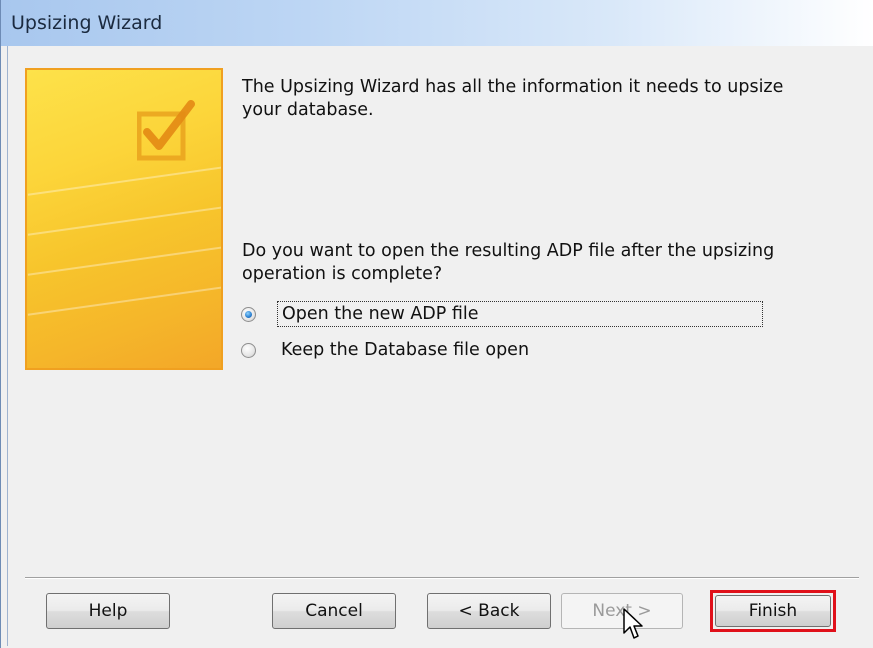  Describe the element at coordinates (334, 611) in the screenshot. I see `cancel-button: Cancel` at that location.